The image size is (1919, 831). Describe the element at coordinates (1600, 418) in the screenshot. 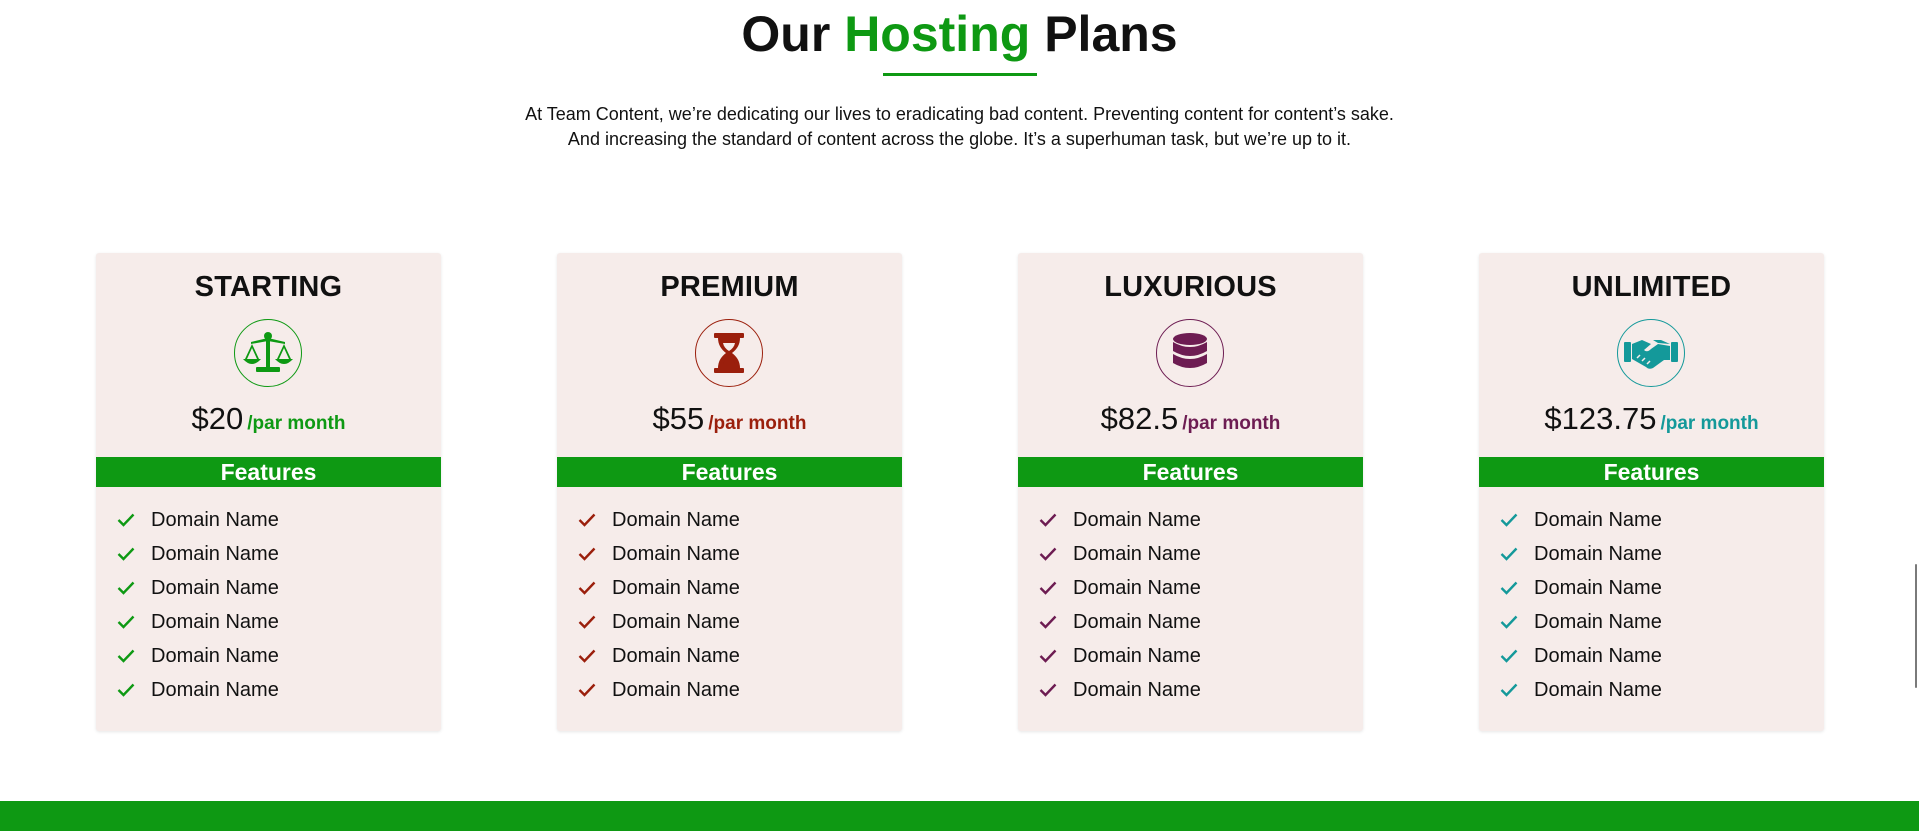

I see `price-amount: $123.75` at that location.